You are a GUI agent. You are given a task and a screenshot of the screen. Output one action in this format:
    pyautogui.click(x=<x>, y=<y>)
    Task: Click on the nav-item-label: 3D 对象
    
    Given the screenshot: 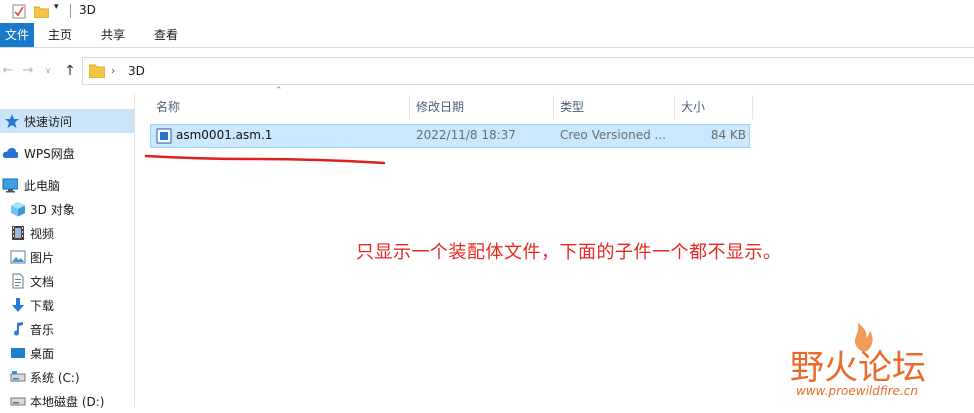 What is the action you would take?
    pyautogui.click(x=52, y=210)
    